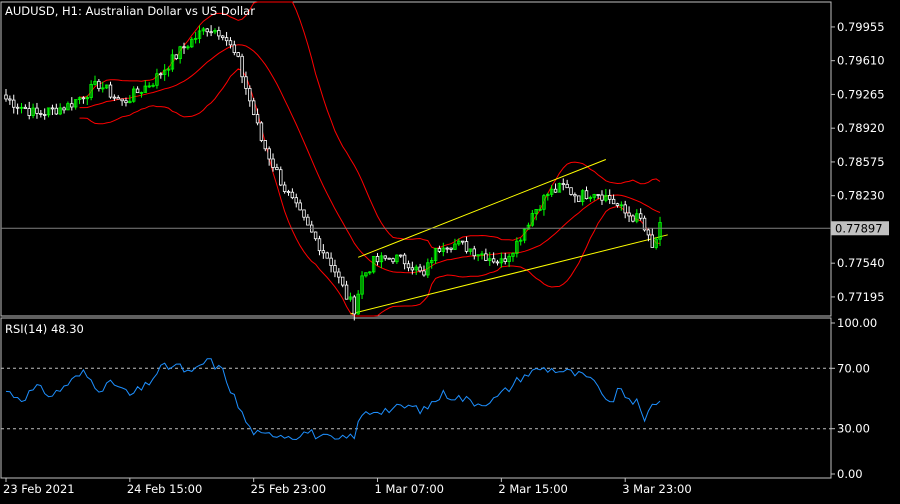 The image size is (900, 504). What do you see at coordinates (861, 61) in the screenshot?
I see `price-tick-label: 0.79610` at bounding box center [861, 61].